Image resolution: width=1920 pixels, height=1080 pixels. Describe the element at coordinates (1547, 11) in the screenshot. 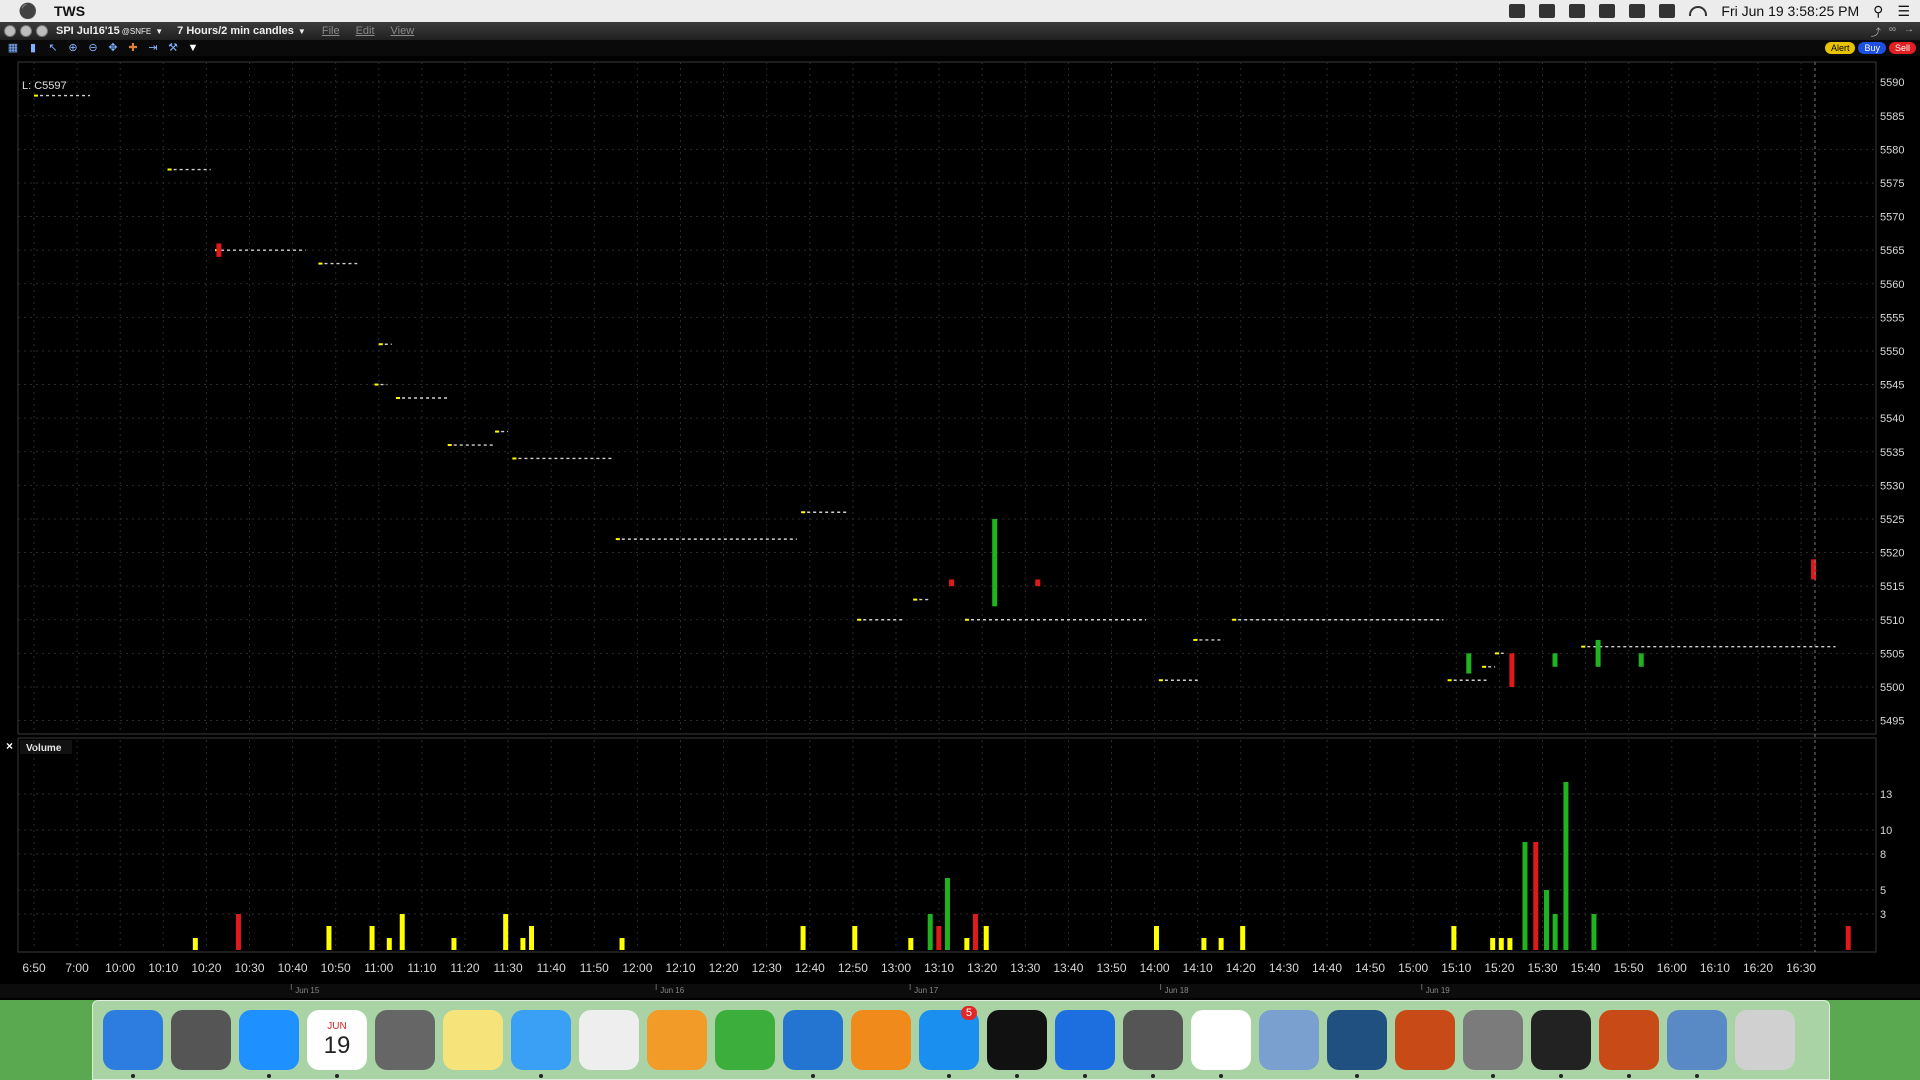

I see `dropbox-icon` at that location.